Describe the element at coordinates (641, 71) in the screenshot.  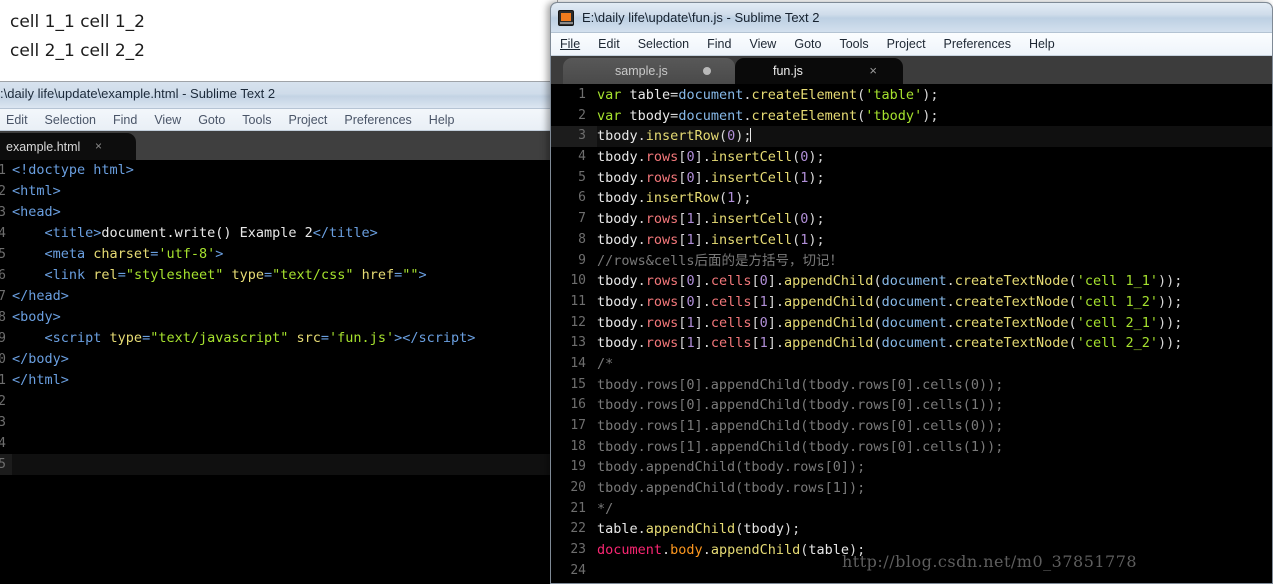
I see `tab-label: sample.js` at that location.